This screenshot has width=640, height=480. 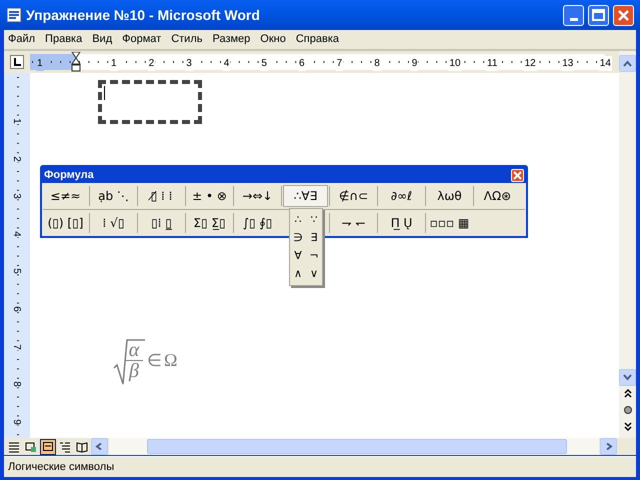 What do you see at coordinates (401, 223) in the screenshot?
I see `symbol-palette-button: Π̲ Ų` at bounding box center [401, 223].